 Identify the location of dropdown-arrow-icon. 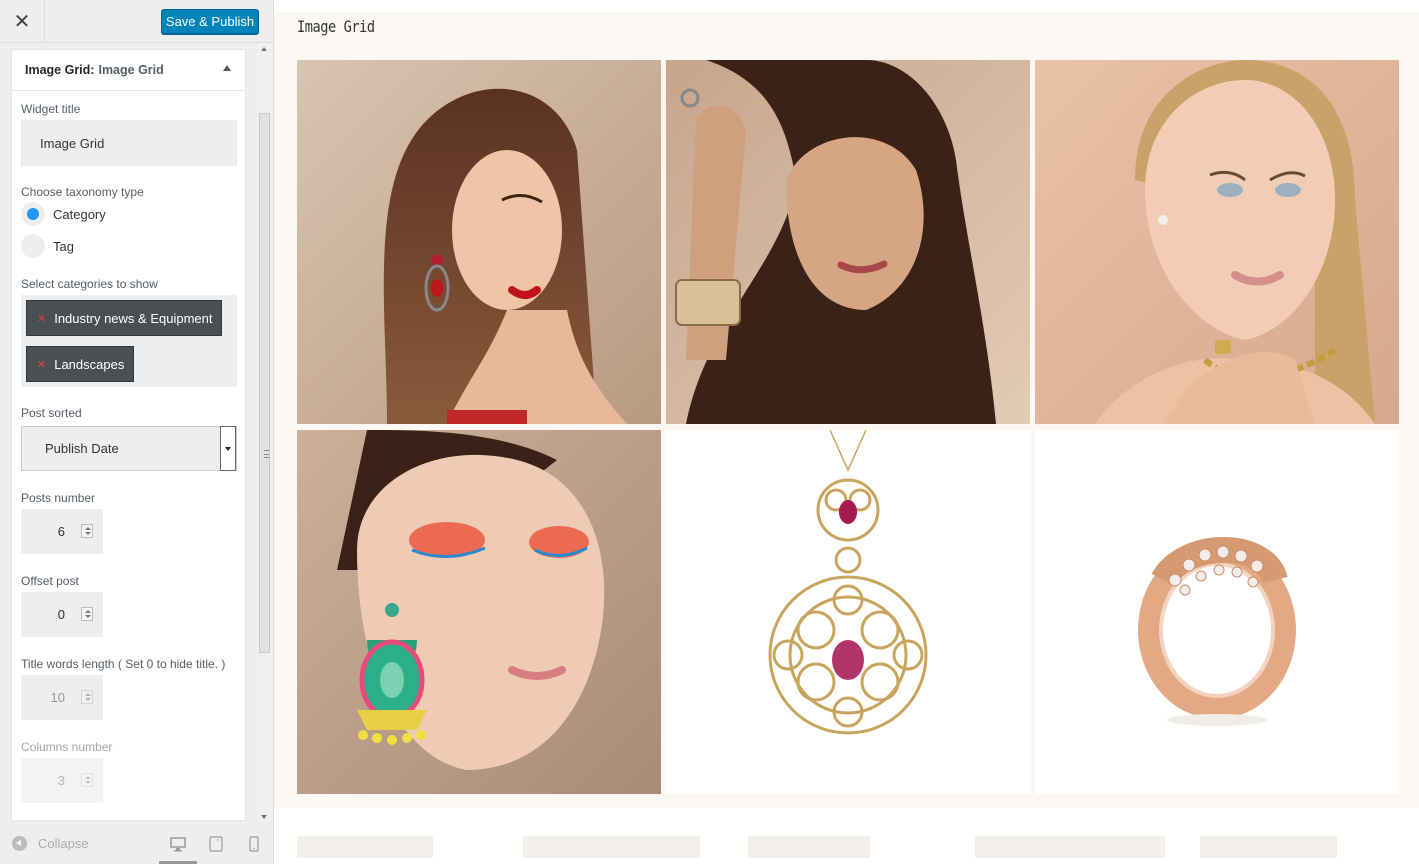
(228, 448).